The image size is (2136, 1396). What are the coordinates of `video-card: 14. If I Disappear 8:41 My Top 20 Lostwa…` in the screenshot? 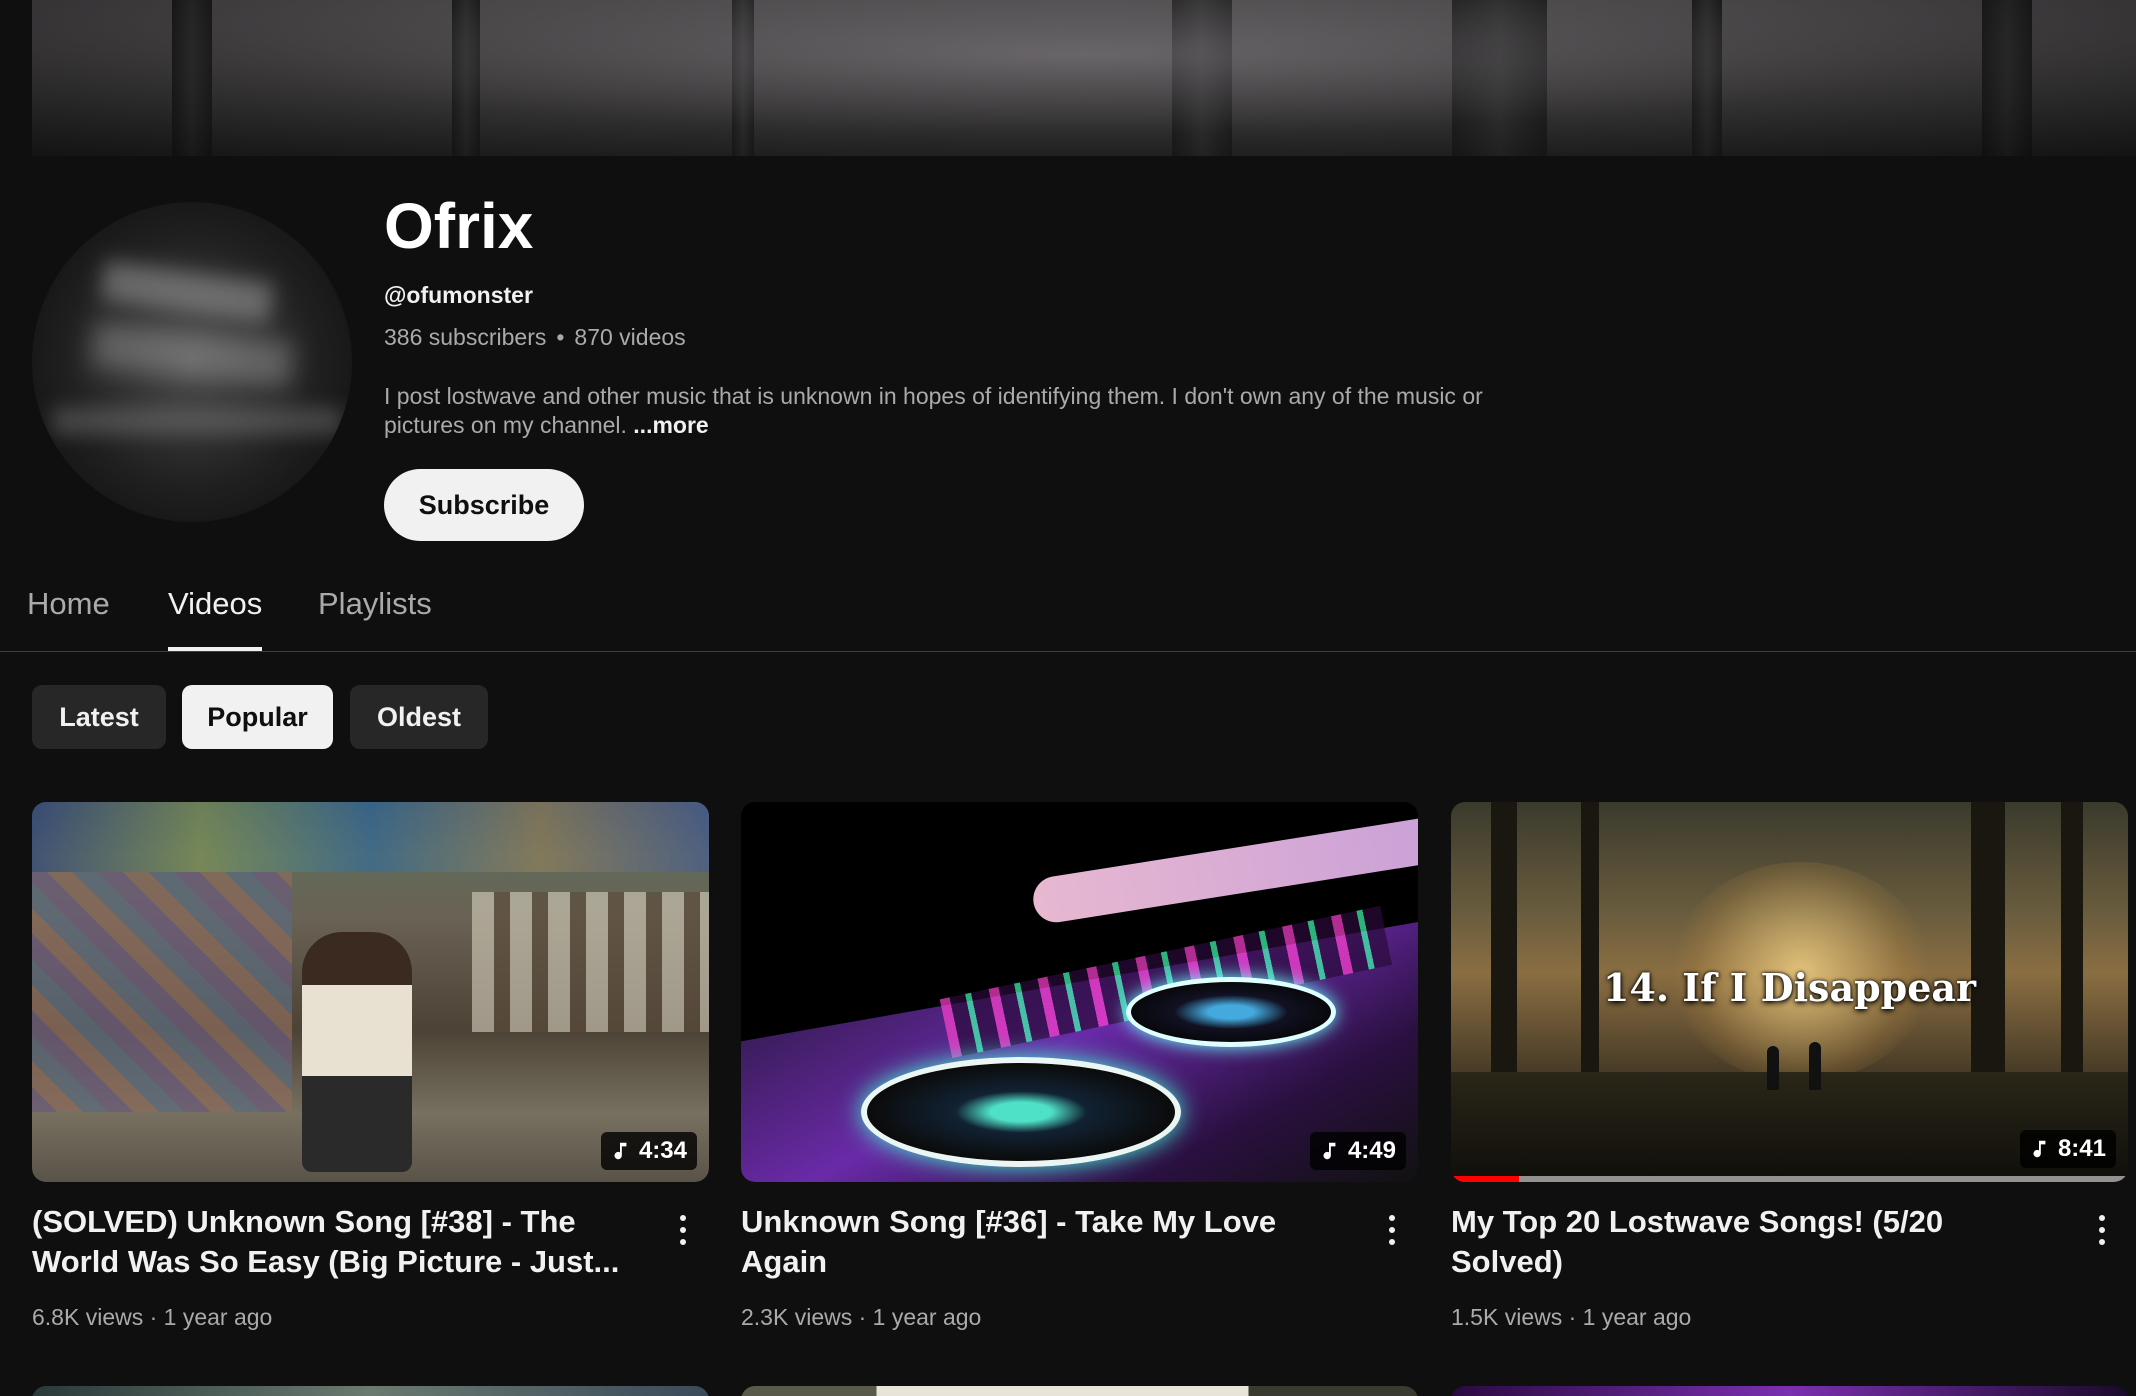 It's located at (1789, 1066).